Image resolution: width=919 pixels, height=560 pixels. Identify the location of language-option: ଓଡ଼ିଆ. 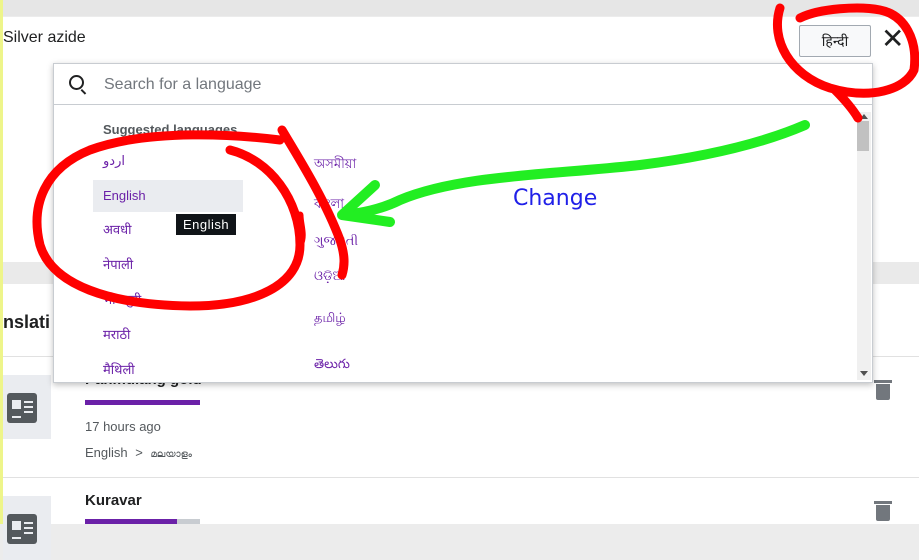
(329, 276).